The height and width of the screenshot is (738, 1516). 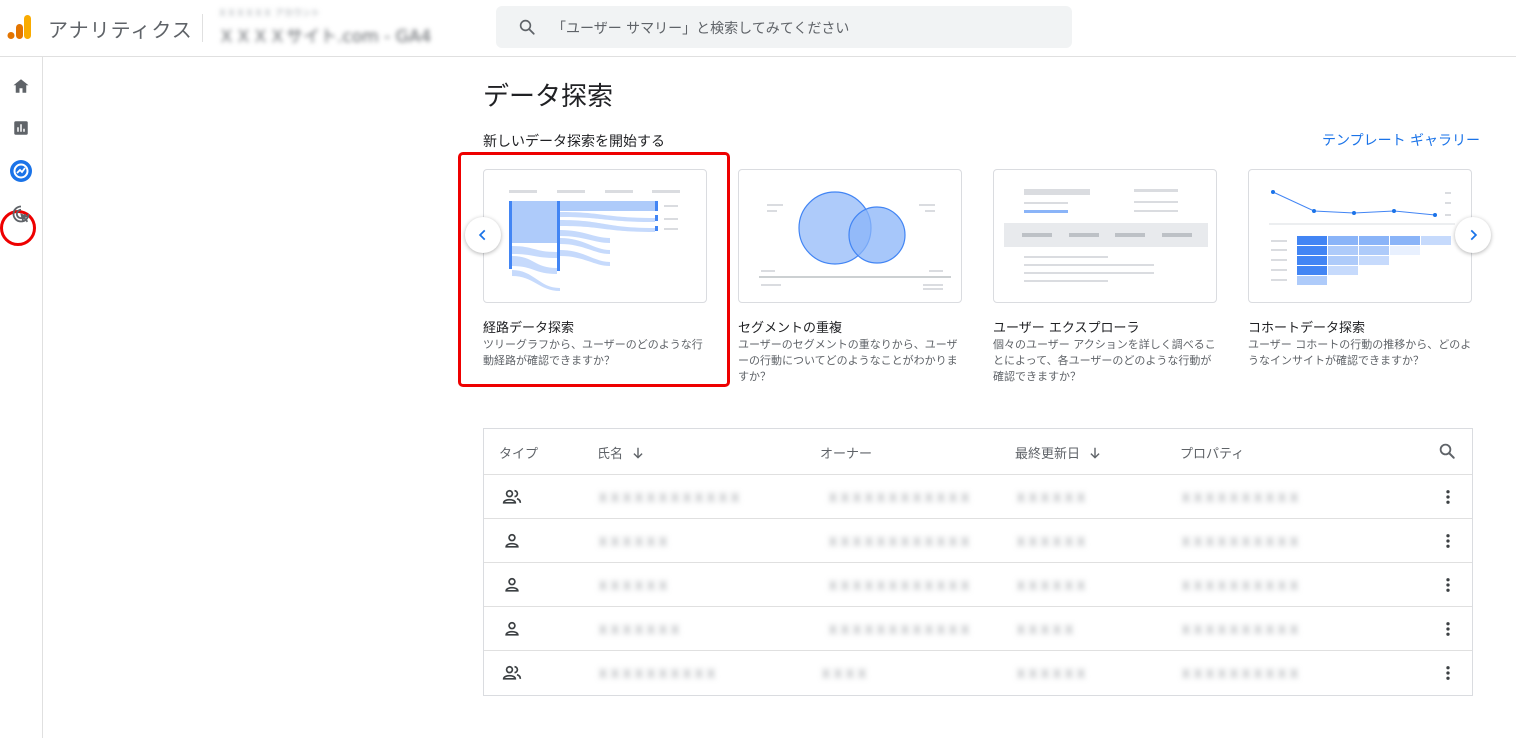 What do you see at coordinates (844, 674) in the screenshot?
I see `row-owner: ＸＸＸＸ` at bounding box center [844, 674].